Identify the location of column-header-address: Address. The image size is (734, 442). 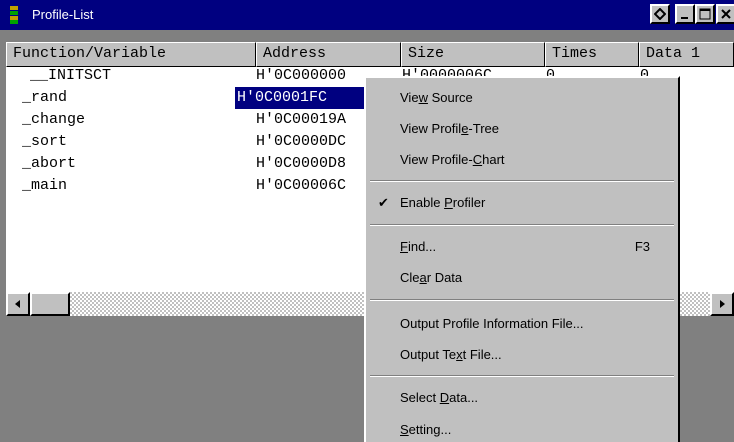
(328, 54).